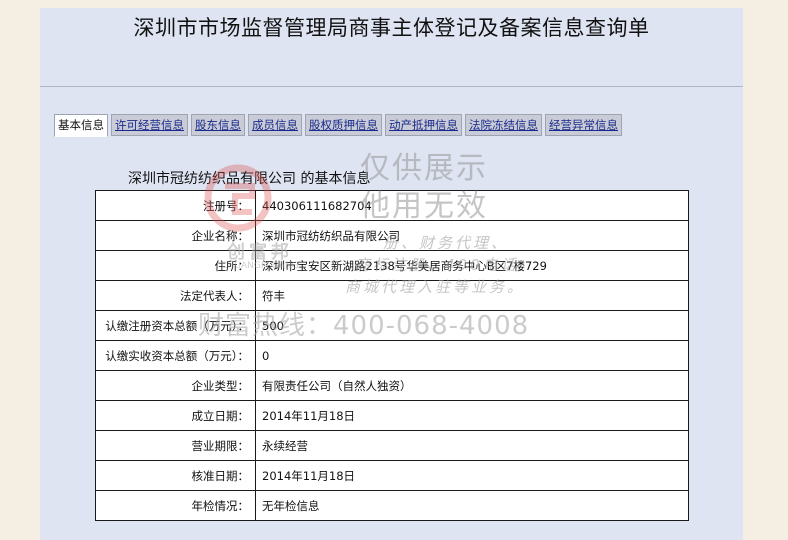 The height and width of the screenshot is (540, 788). What do you see at coordinates (149, 125) in the screenshot?
I see `tab-license-info: 许可经营信息` at bounding box center [149, 125].